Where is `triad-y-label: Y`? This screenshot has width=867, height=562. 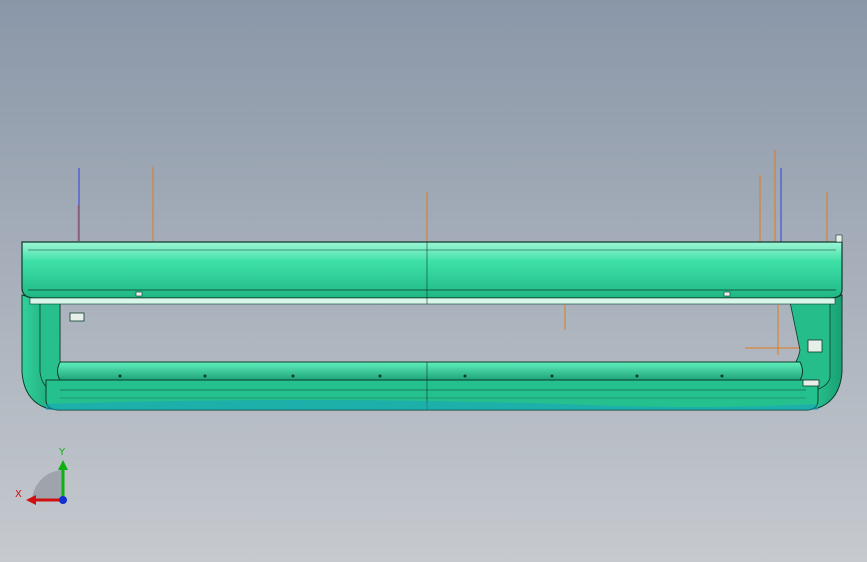
triad-y-label: Y is located at coordinates (62, 452).